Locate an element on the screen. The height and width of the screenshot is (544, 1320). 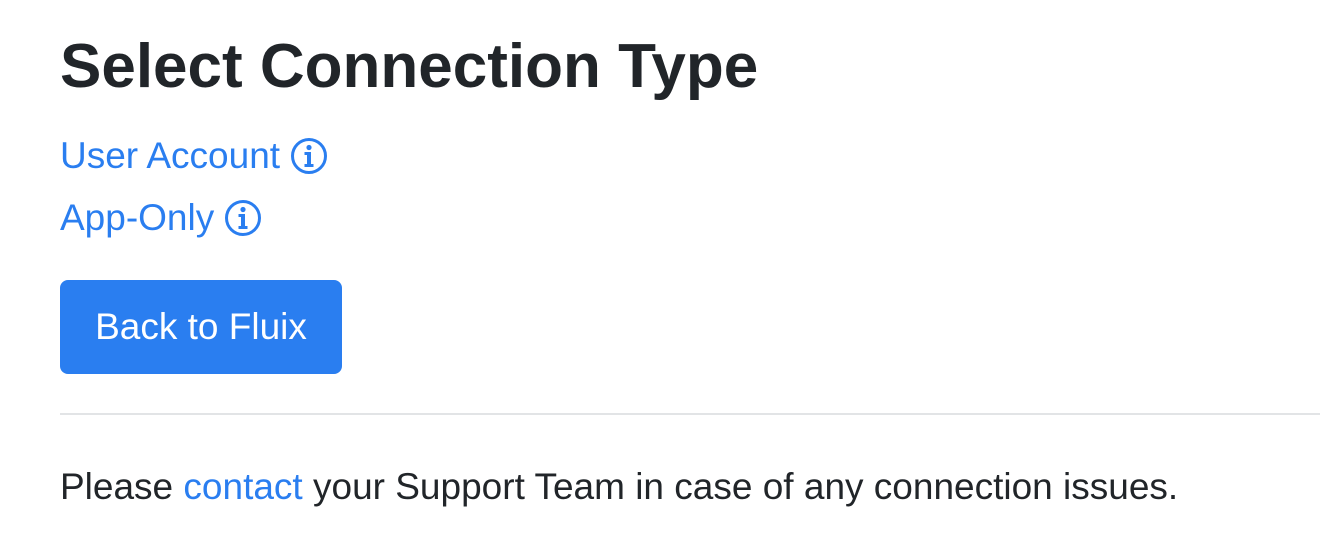
contact-link: contact is located at coordinates (242, 486).